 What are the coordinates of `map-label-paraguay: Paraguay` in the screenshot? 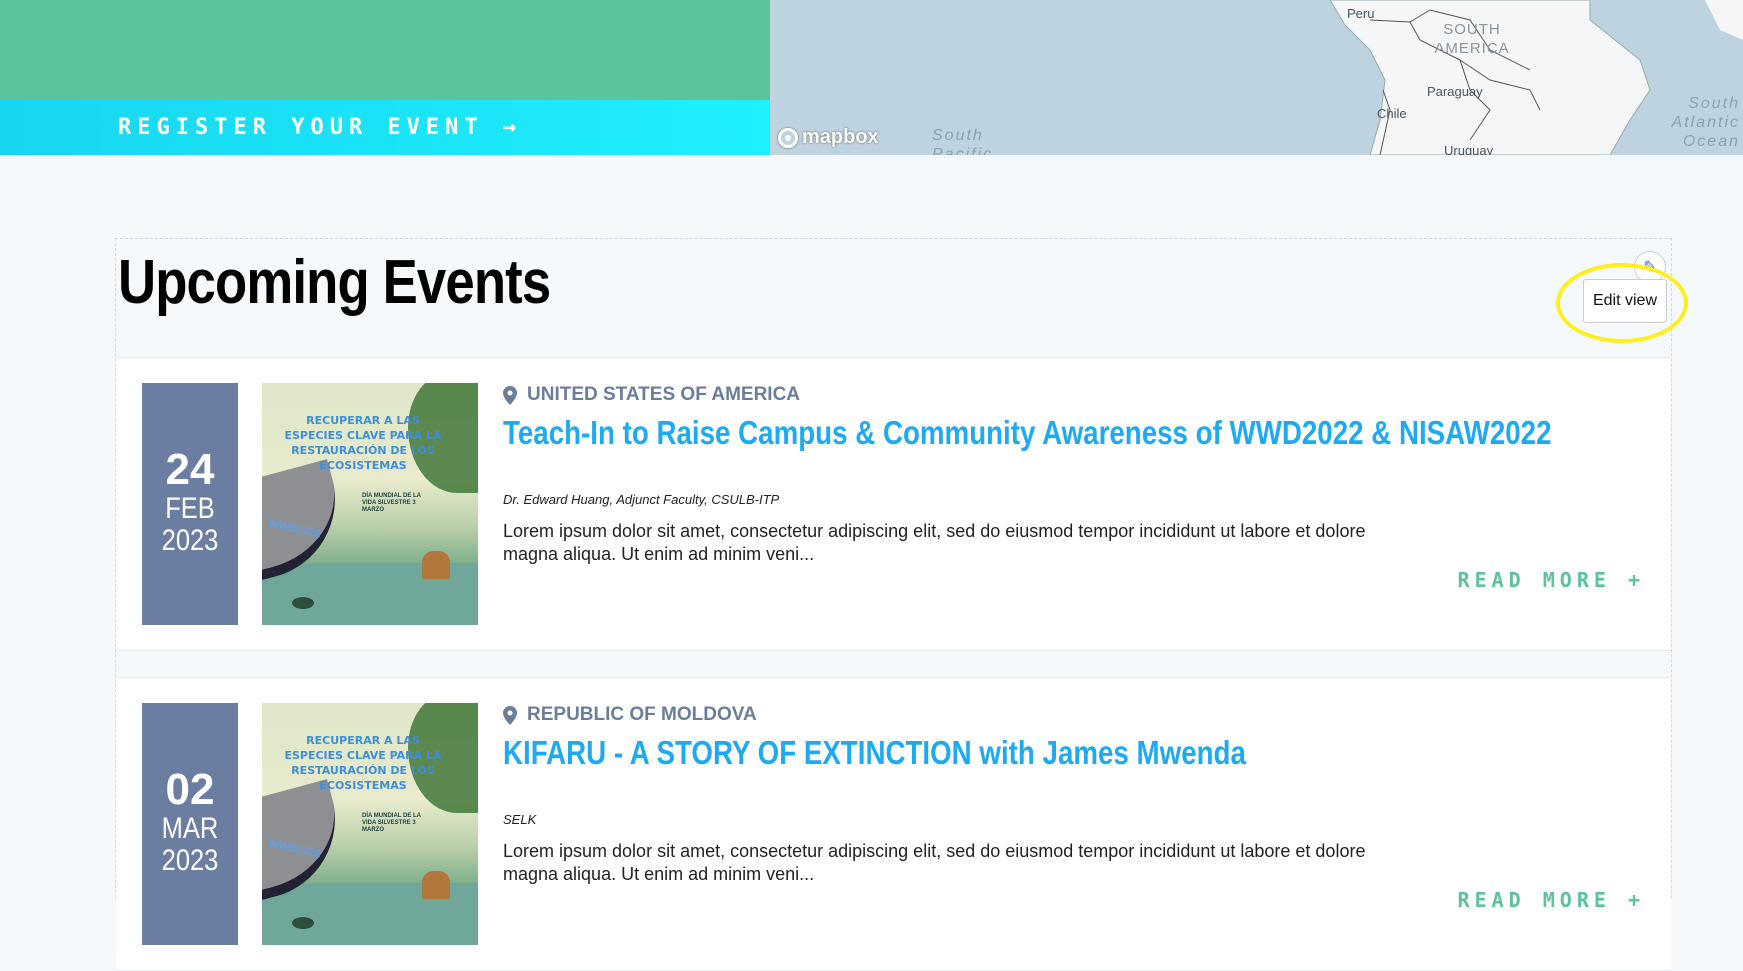 It's located at (1455, 91).